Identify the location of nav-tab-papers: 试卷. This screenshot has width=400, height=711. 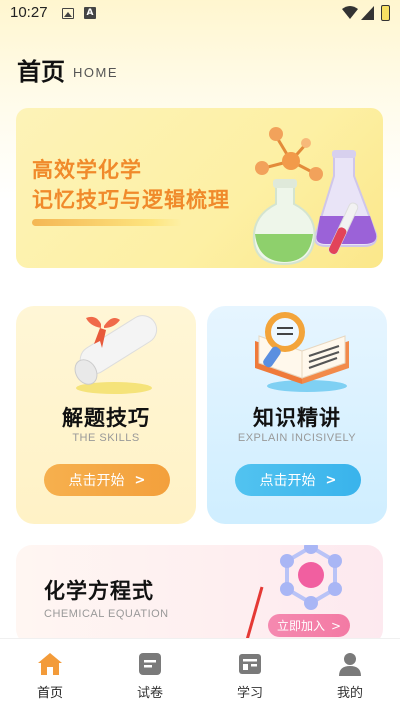
(150, 676).